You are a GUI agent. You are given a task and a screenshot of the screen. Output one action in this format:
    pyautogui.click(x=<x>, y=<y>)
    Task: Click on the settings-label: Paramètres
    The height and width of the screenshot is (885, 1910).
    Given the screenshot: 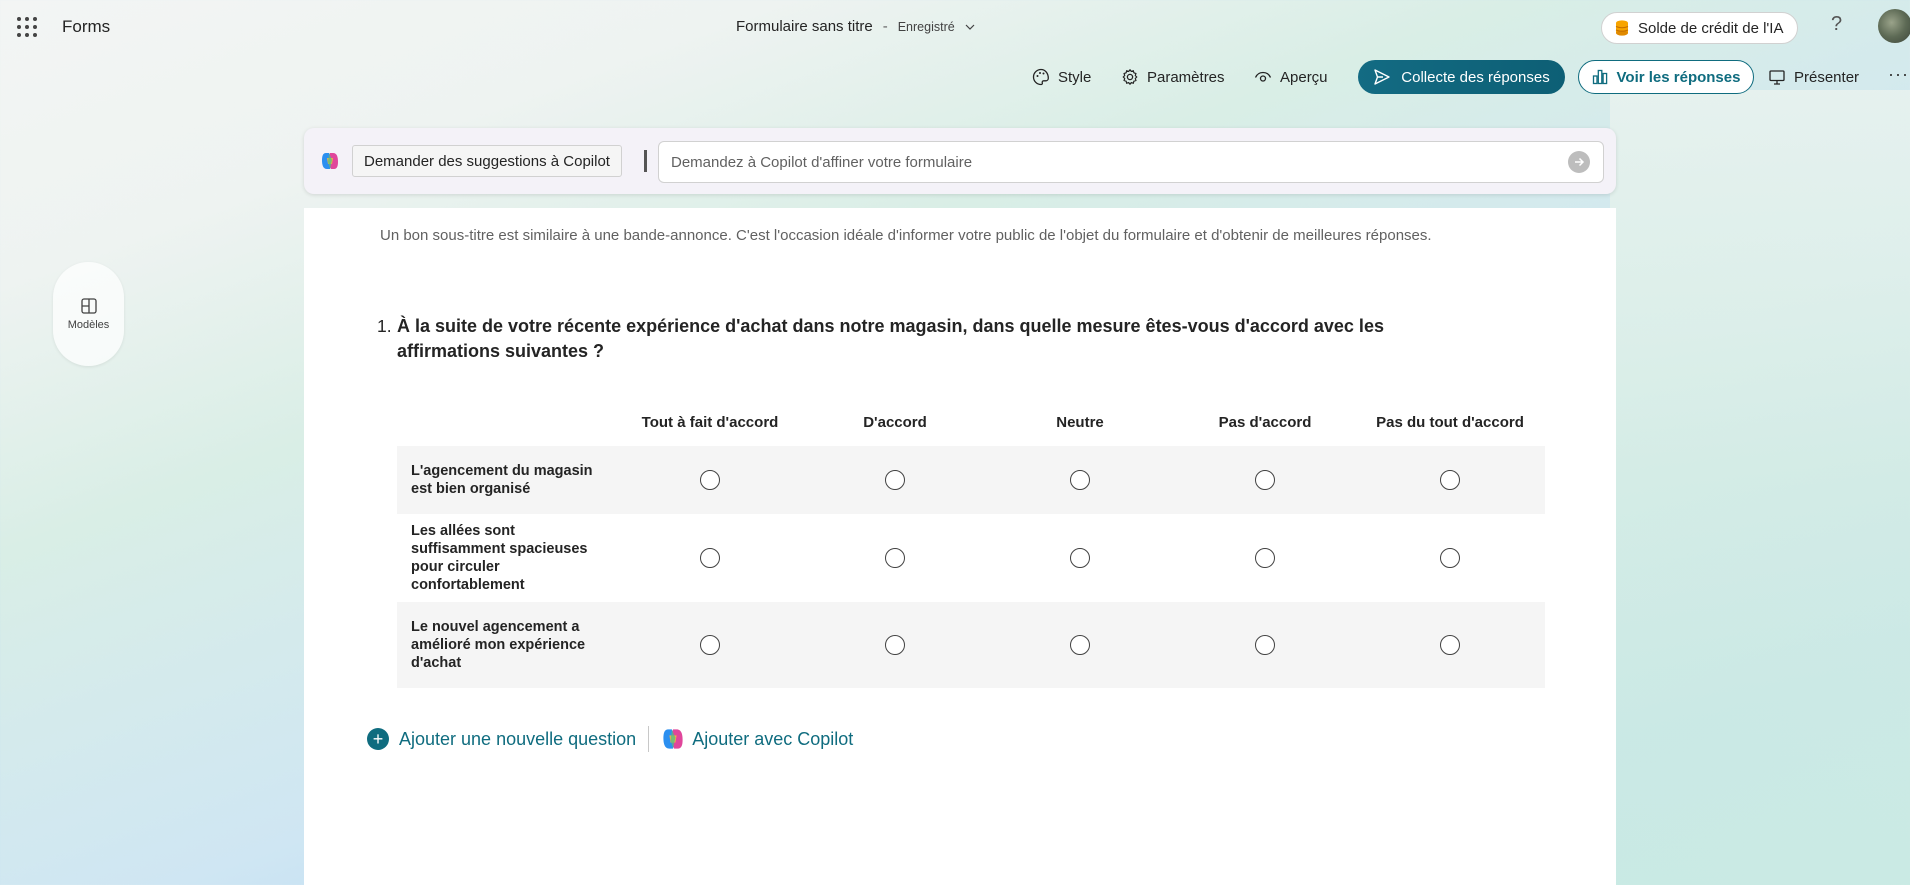 What is the action you would take?
    pyautogui.click(x=1186, y=77)
    